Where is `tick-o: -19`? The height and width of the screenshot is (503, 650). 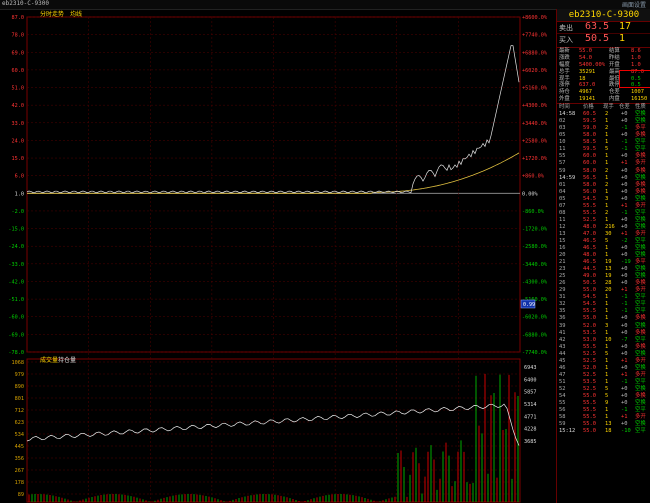
tick-o: -19 is located at coordinates (626, 262).